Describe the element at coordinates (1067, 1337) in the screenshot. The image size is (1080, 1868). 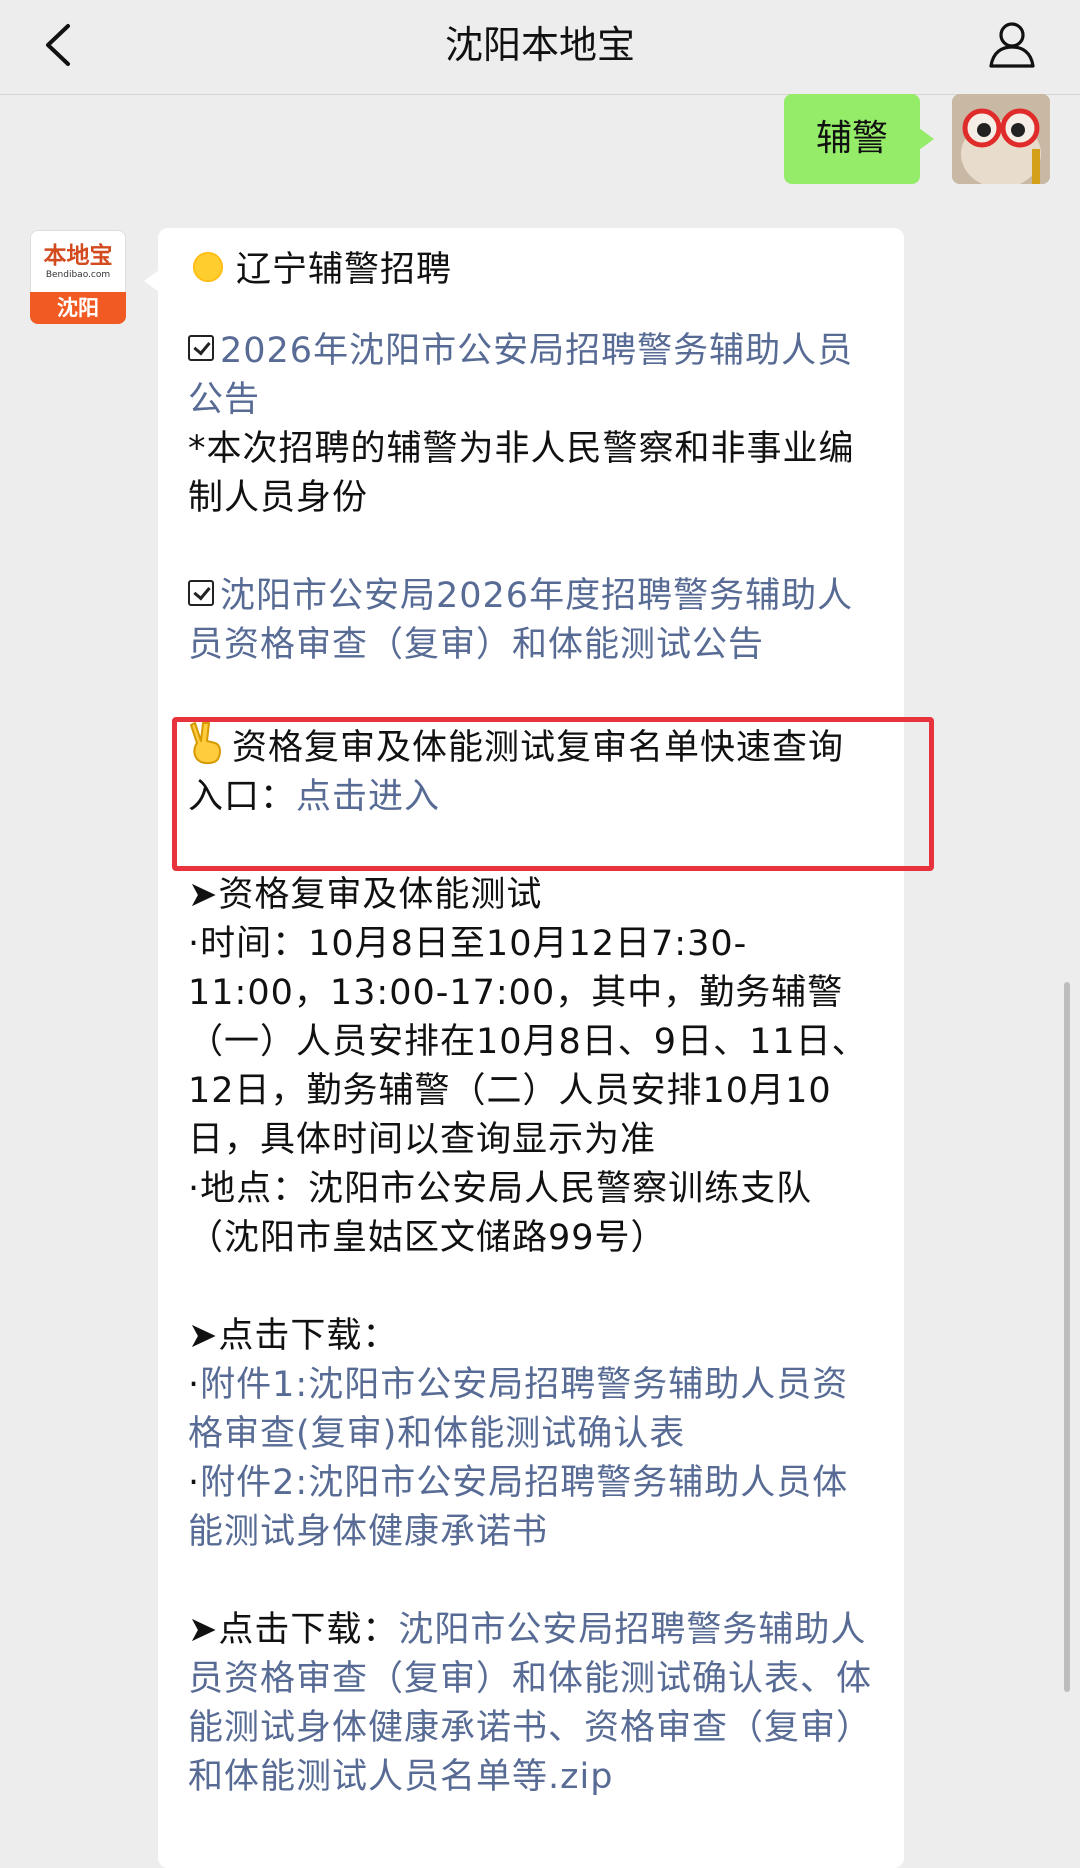
I see `scrollbar` at that location.